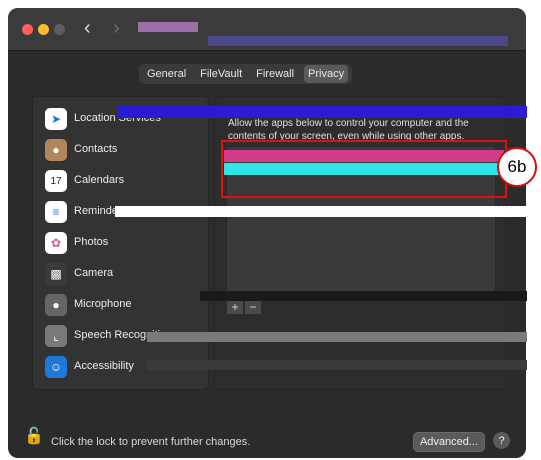 The height and width of the screenshot is (460, 541). Describe the element at coordinates (364, 169) in the screenshot. I see `annotation-highlight-box` at that location.